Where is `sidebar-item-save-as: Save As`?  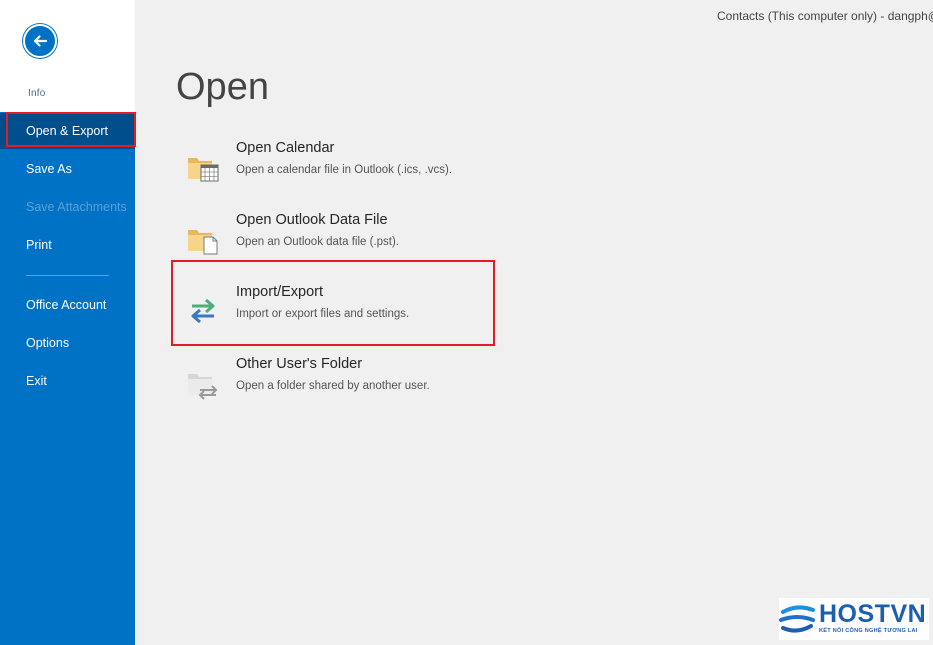 sidebar-item-save-as: Save As is located at coordinates (67, 169).